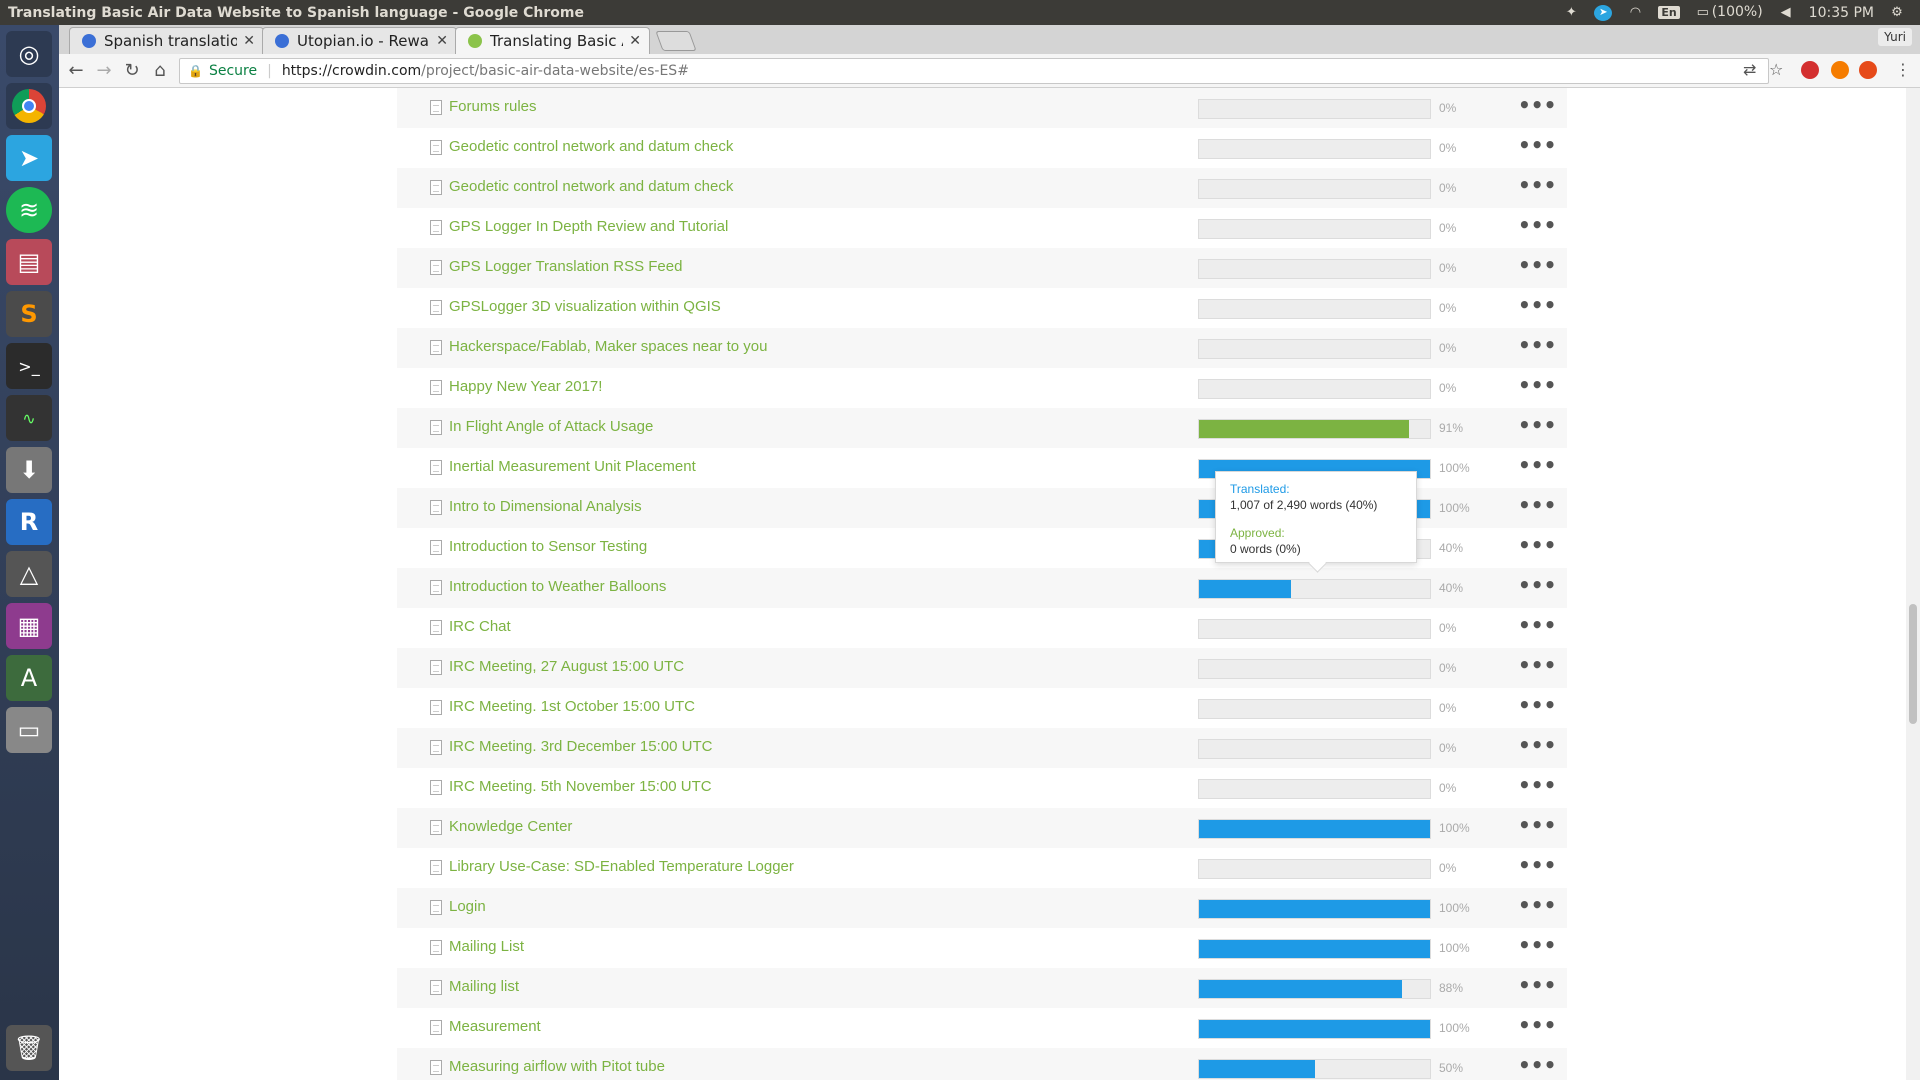  I want to click on battery-indicator: ▭ (100%), so click(1728, 12).